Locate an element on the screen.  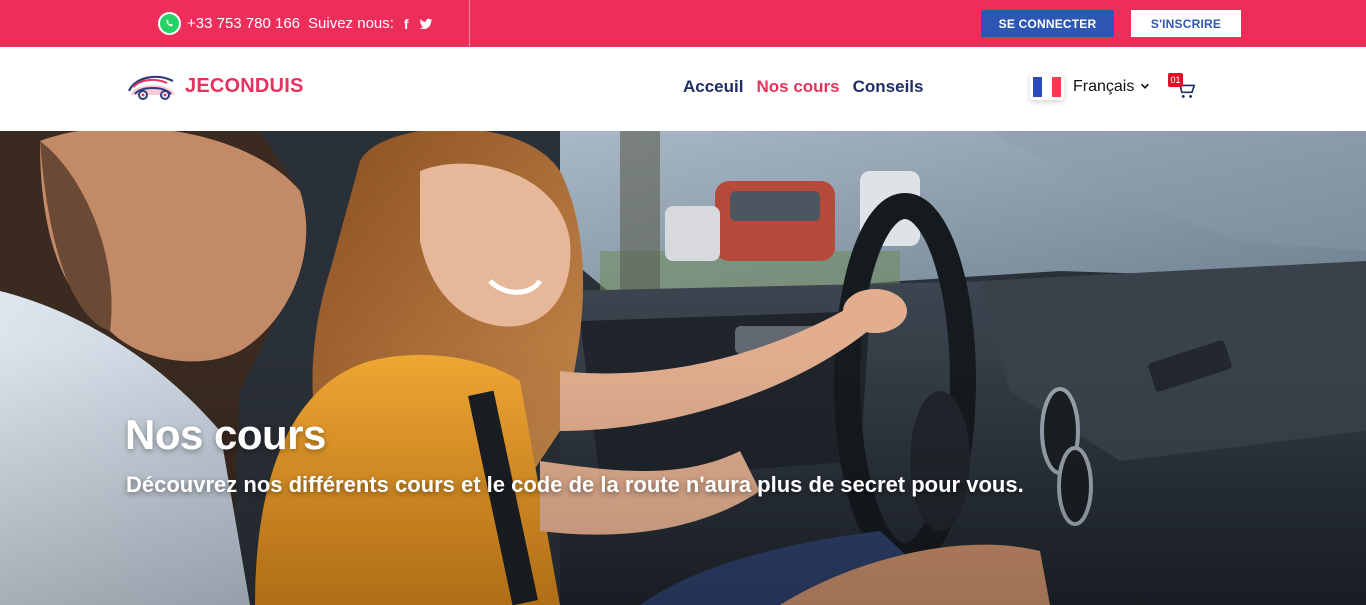
france-flag-icon is located at coordinates (1047, 87).